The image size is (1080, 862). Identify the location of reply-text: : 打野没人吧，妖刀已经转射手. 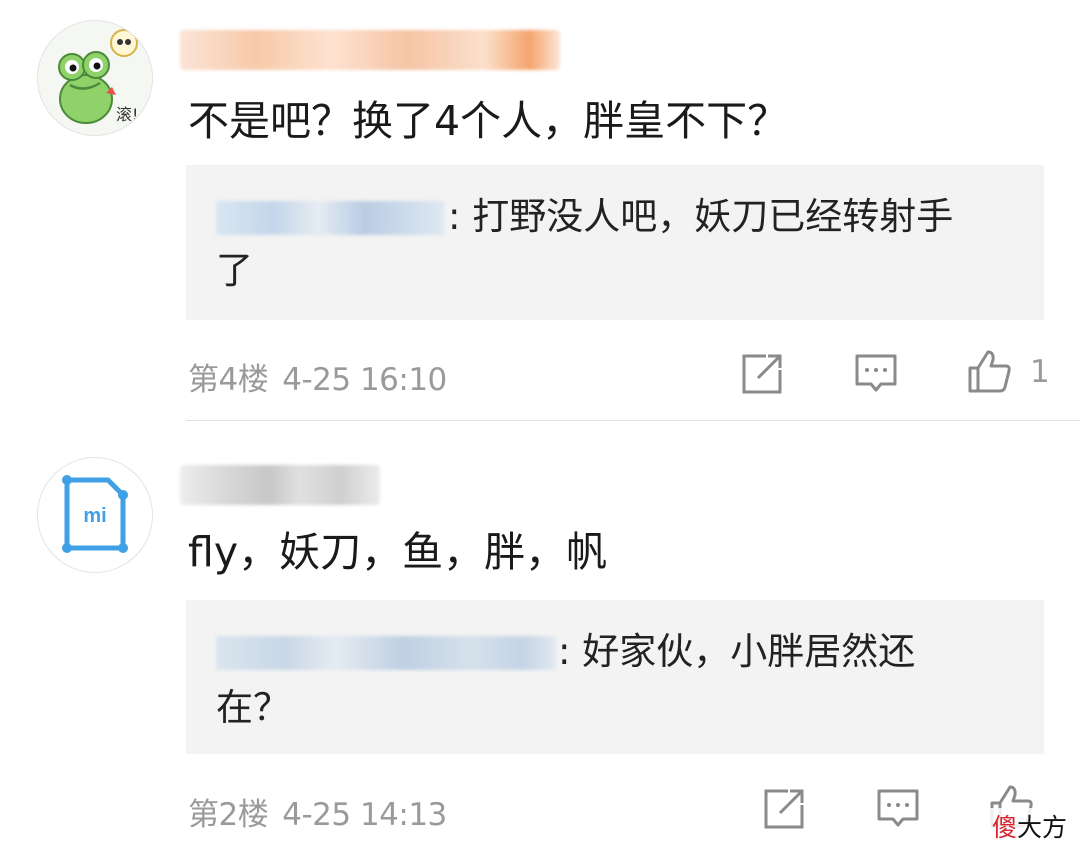
(701, 216).